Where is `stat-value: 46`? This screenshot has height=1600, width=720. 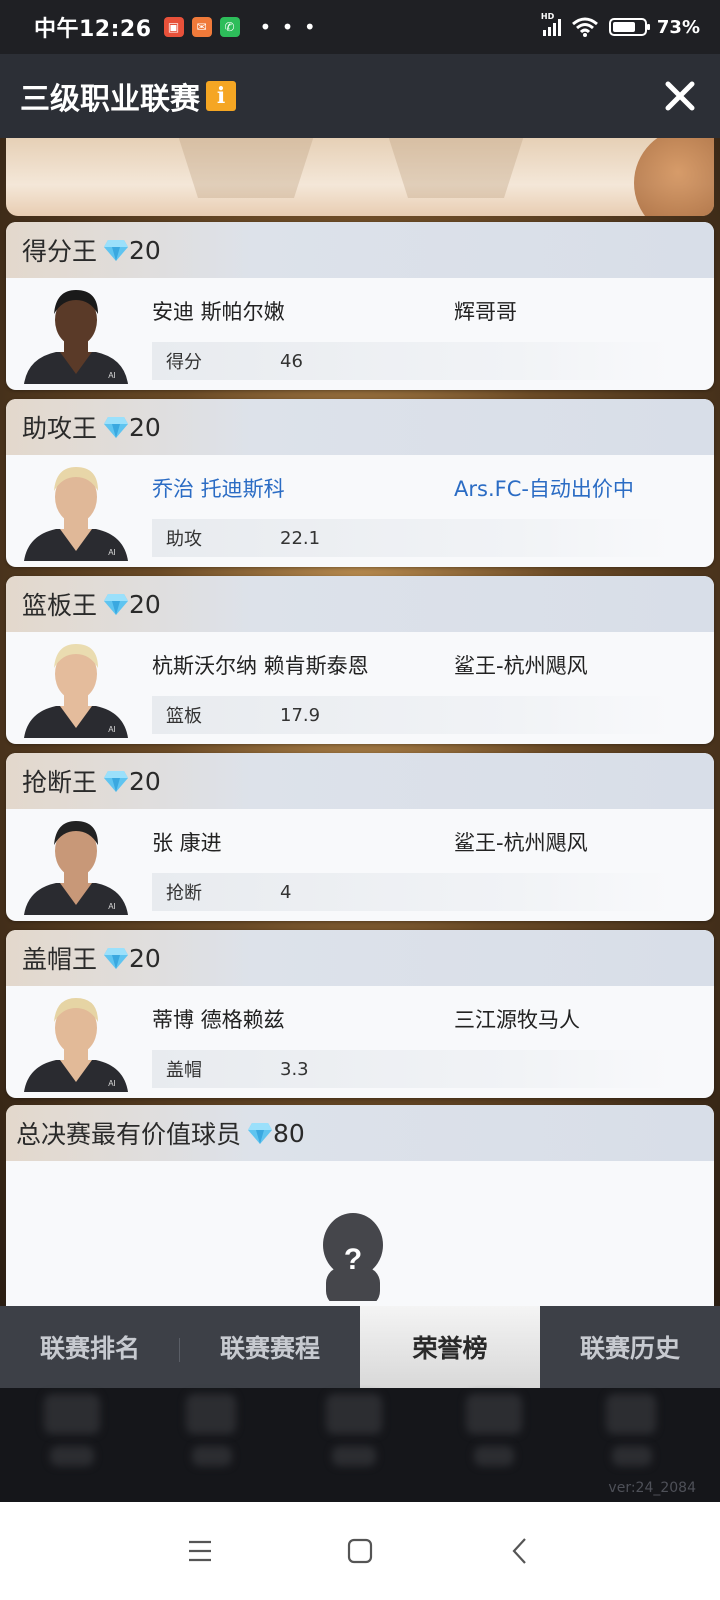
stat-value: 46 is located at coordinates (291, 361).